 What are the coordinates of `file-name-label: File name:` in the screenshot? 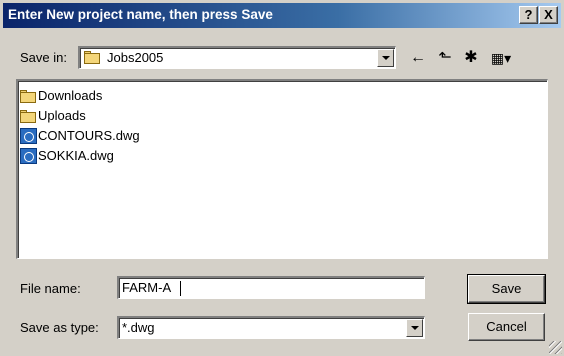 It's located at (50, 288).